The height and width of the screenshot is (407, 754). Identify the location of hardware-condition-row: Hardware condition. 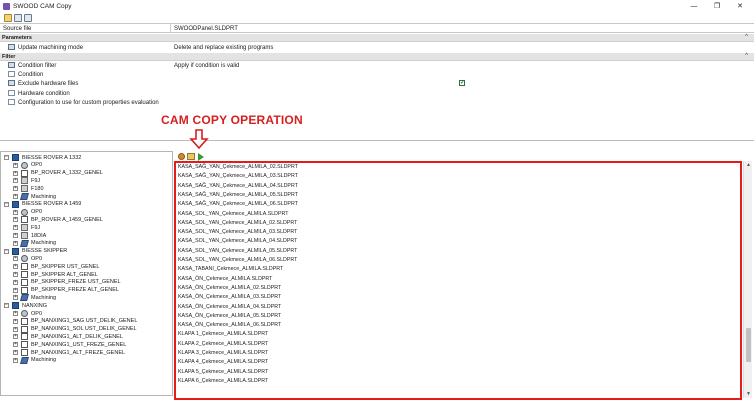
(377, 93).